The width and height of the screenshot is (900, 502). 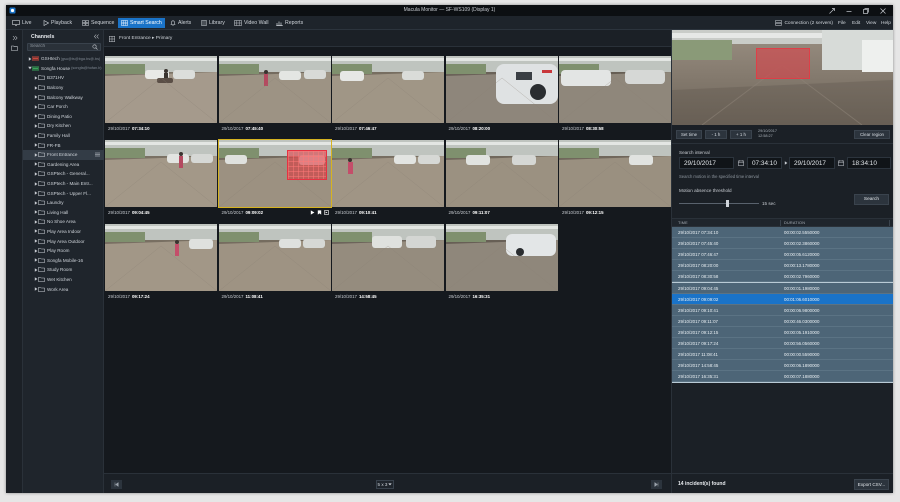 I want to click on tree-channel-item: Dry Kitchen, so click(x=63, y=126).